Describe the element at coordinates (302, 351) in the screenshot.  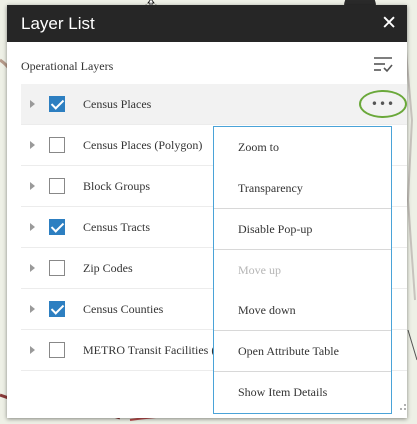
I see `menu-item-open-attribute-table: Open Attribute Table` at that location.